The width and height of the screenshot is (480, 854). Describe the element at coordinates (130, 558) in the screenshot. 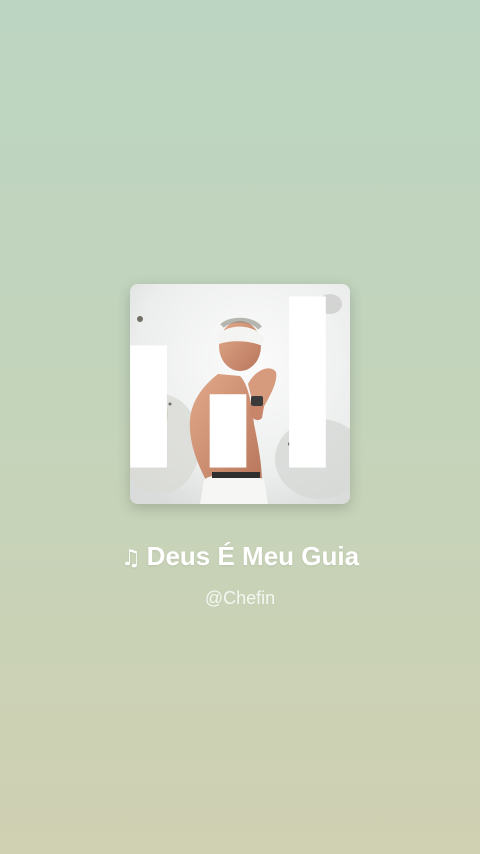

I see `music-note-icon: ♫` at that location.